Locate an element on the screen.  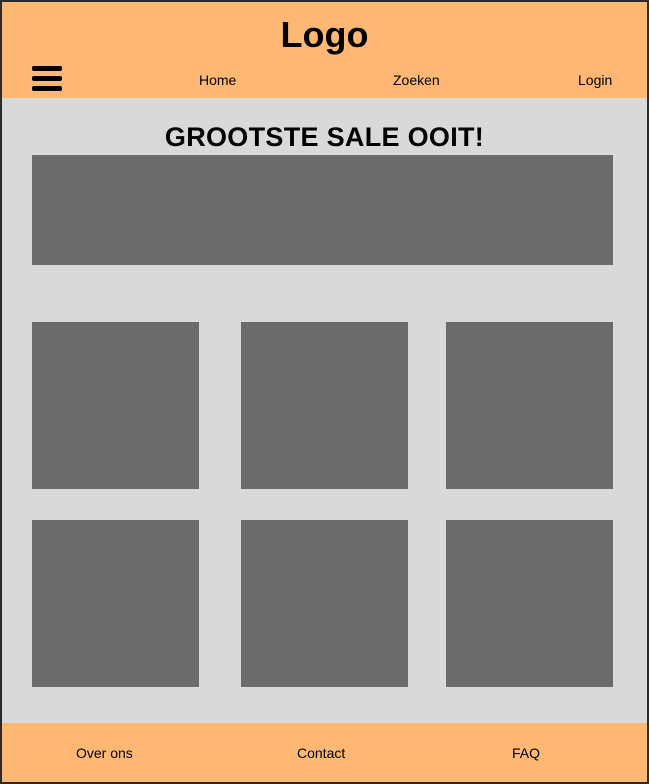
nav-link-login: Login is located at coordinates (595, 80).